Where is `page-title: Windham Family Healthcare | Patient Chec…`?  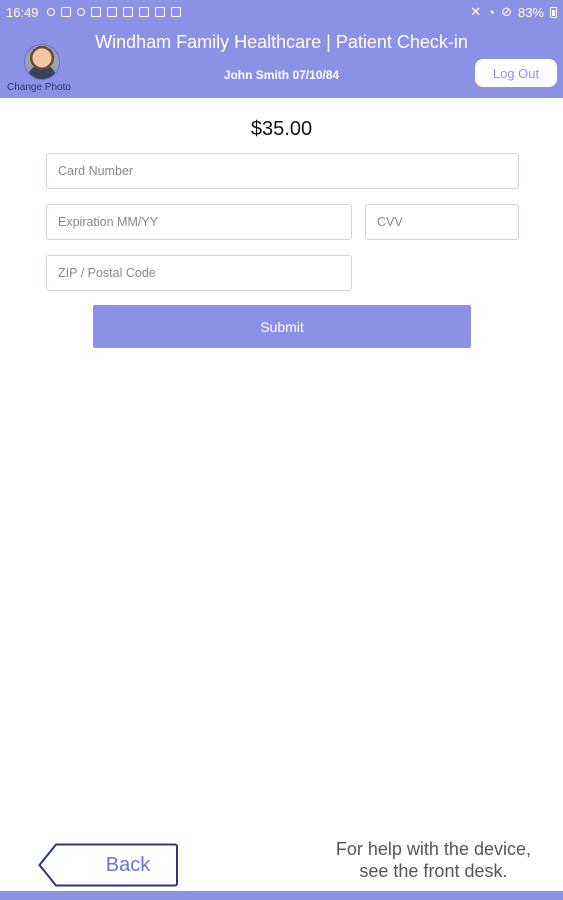
page-title: Windham Family Healthcare | Patient Chec… is located at coordinates (281, 42).